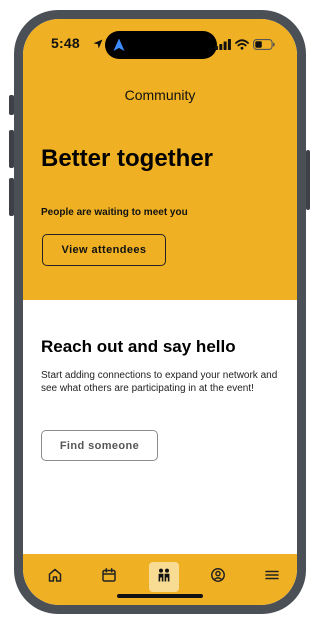 This screenshot has height=620, width=320. Describe the element at coordinates (11, 149) in the screenshot. I see `side-button-volume-up` at that location.